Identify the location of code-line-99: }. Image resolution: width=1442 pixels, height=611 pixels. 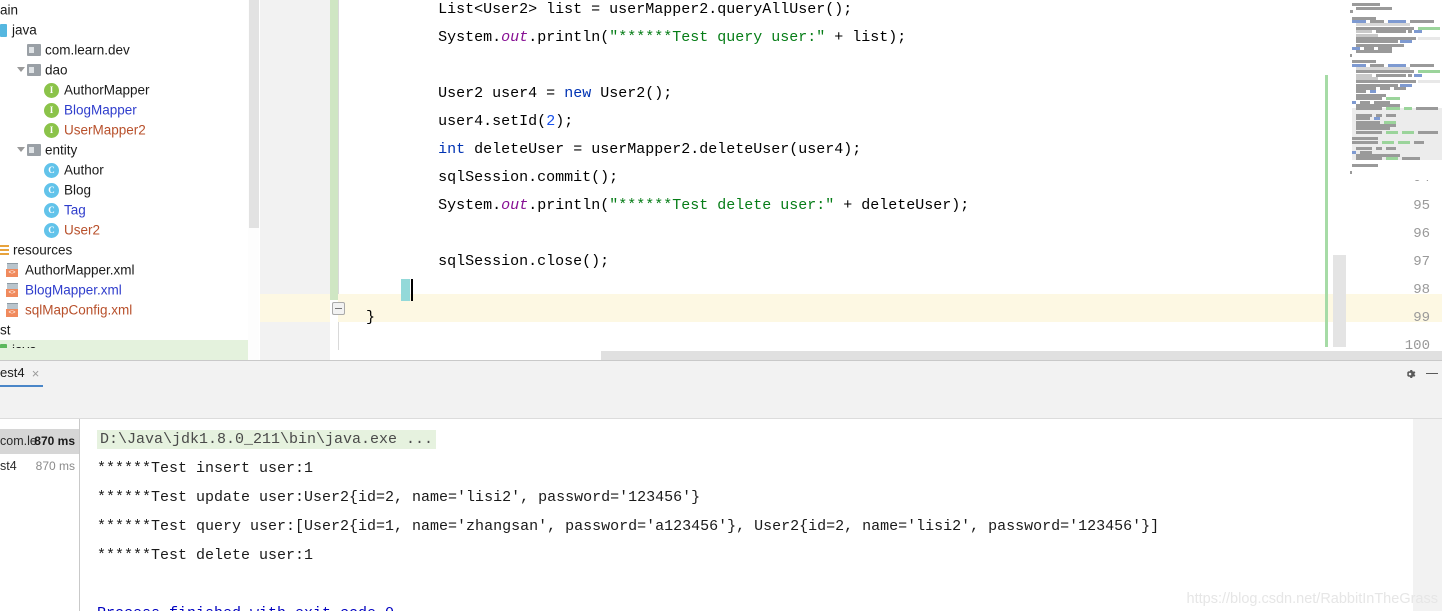
(370, 318).